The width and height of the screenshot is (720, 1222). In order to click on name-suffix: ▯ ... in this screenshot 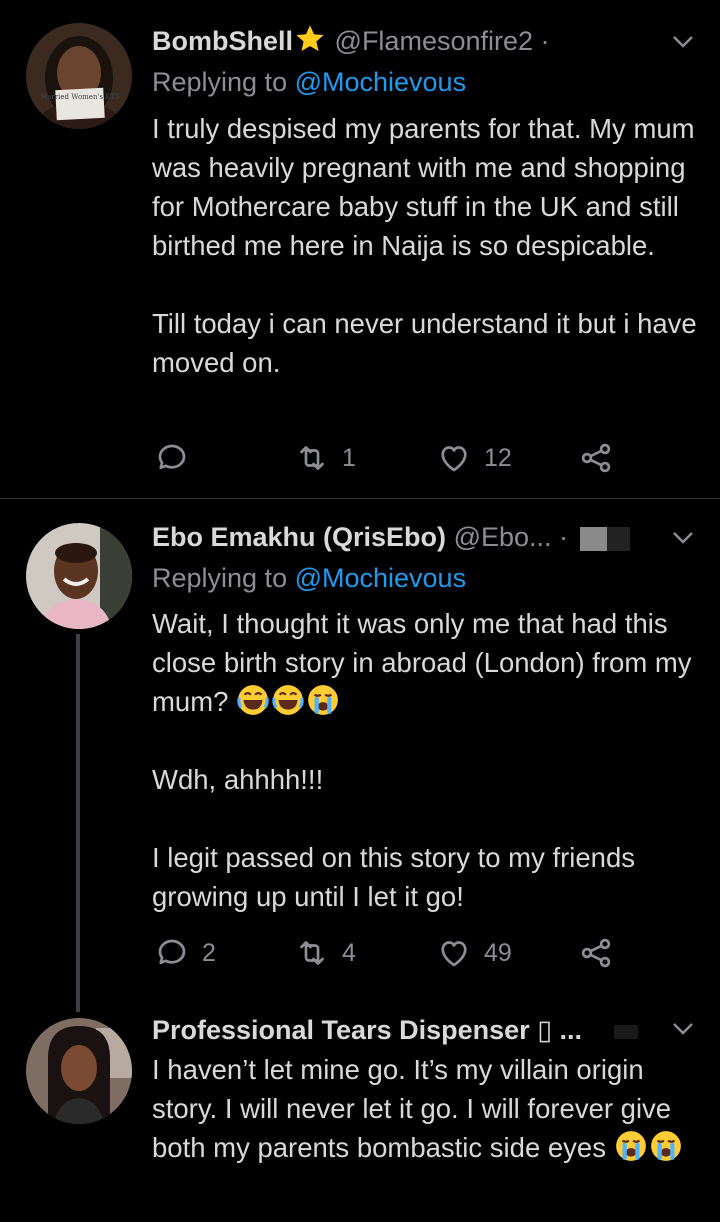, I will do `click(560, 1030)`.